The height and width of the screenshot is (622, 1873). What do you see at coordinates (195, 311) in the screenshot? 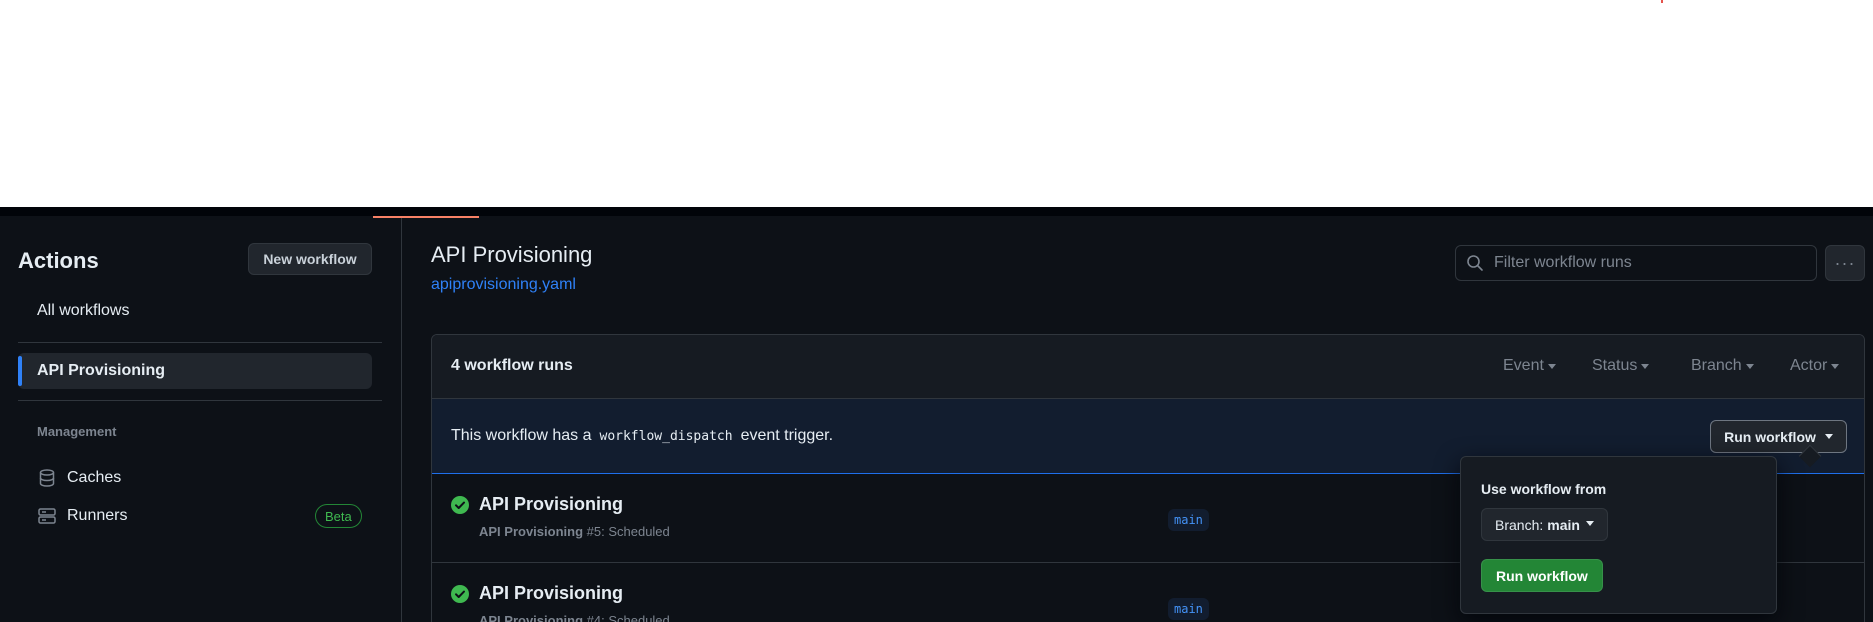
I see `sidebar-item-all-workflows: All workflows` at bounding box center [195, 311].